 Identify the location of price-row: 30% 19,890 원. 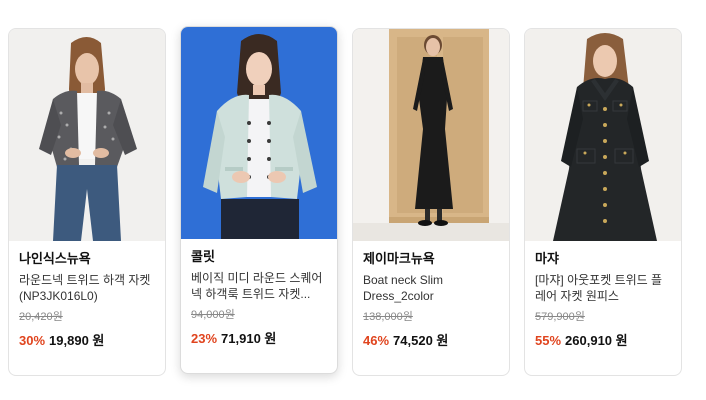
(88, 341).